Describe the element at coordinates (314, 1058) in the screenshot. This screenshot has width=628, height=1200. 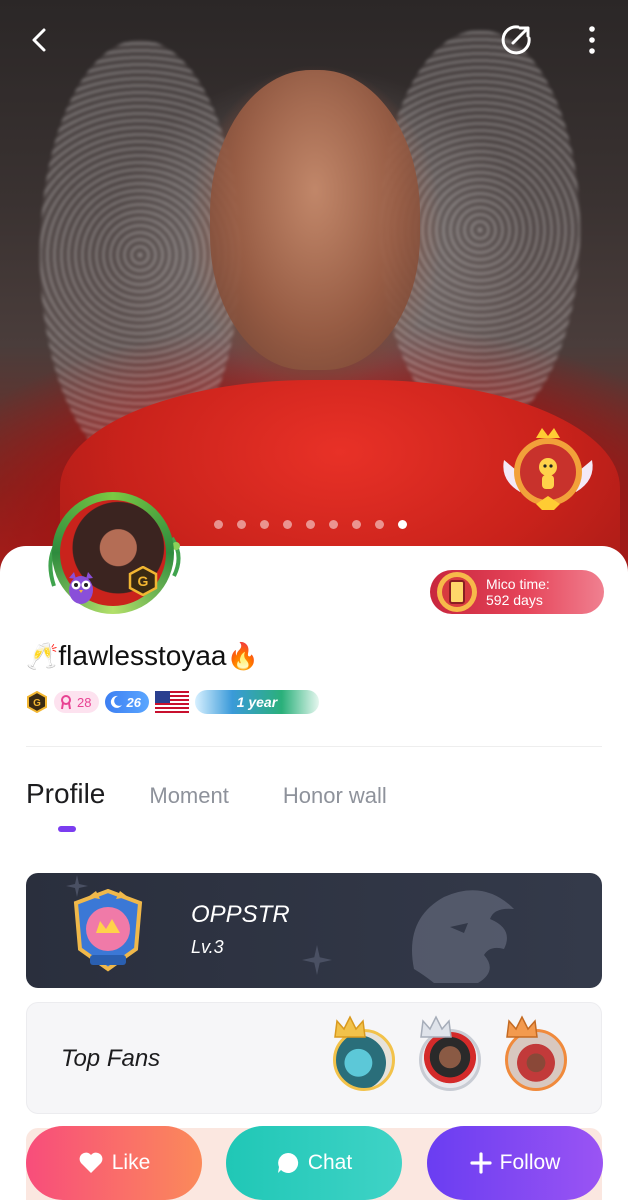
I see `top-fans-card: Top Fans` at that location.